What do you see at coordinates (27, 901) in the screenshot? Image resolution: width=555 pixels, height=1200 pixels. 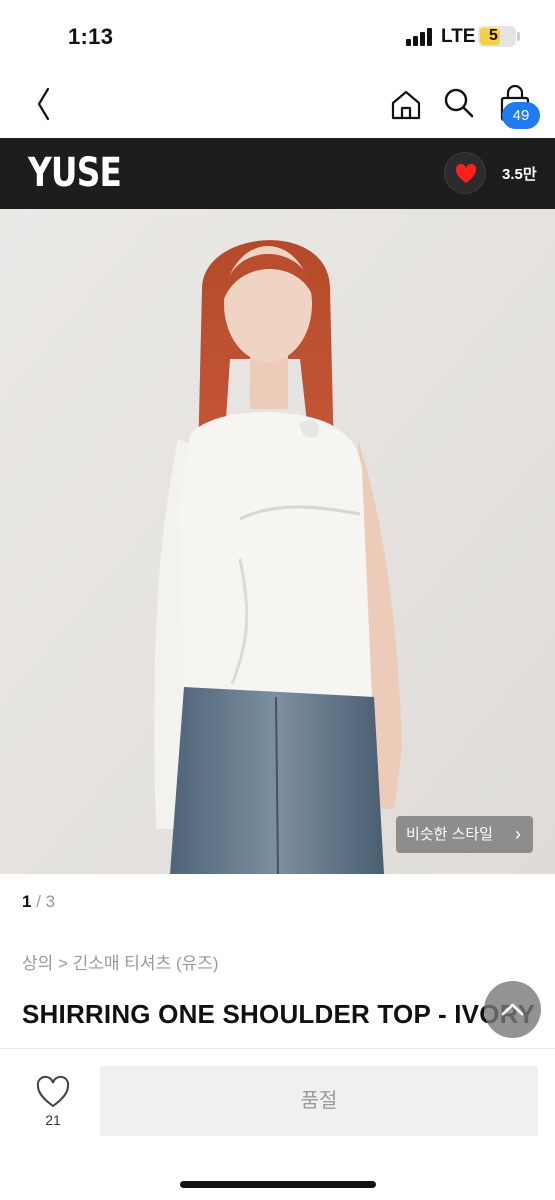 I see `pager-current: 1` at bounding box center [27, 901].